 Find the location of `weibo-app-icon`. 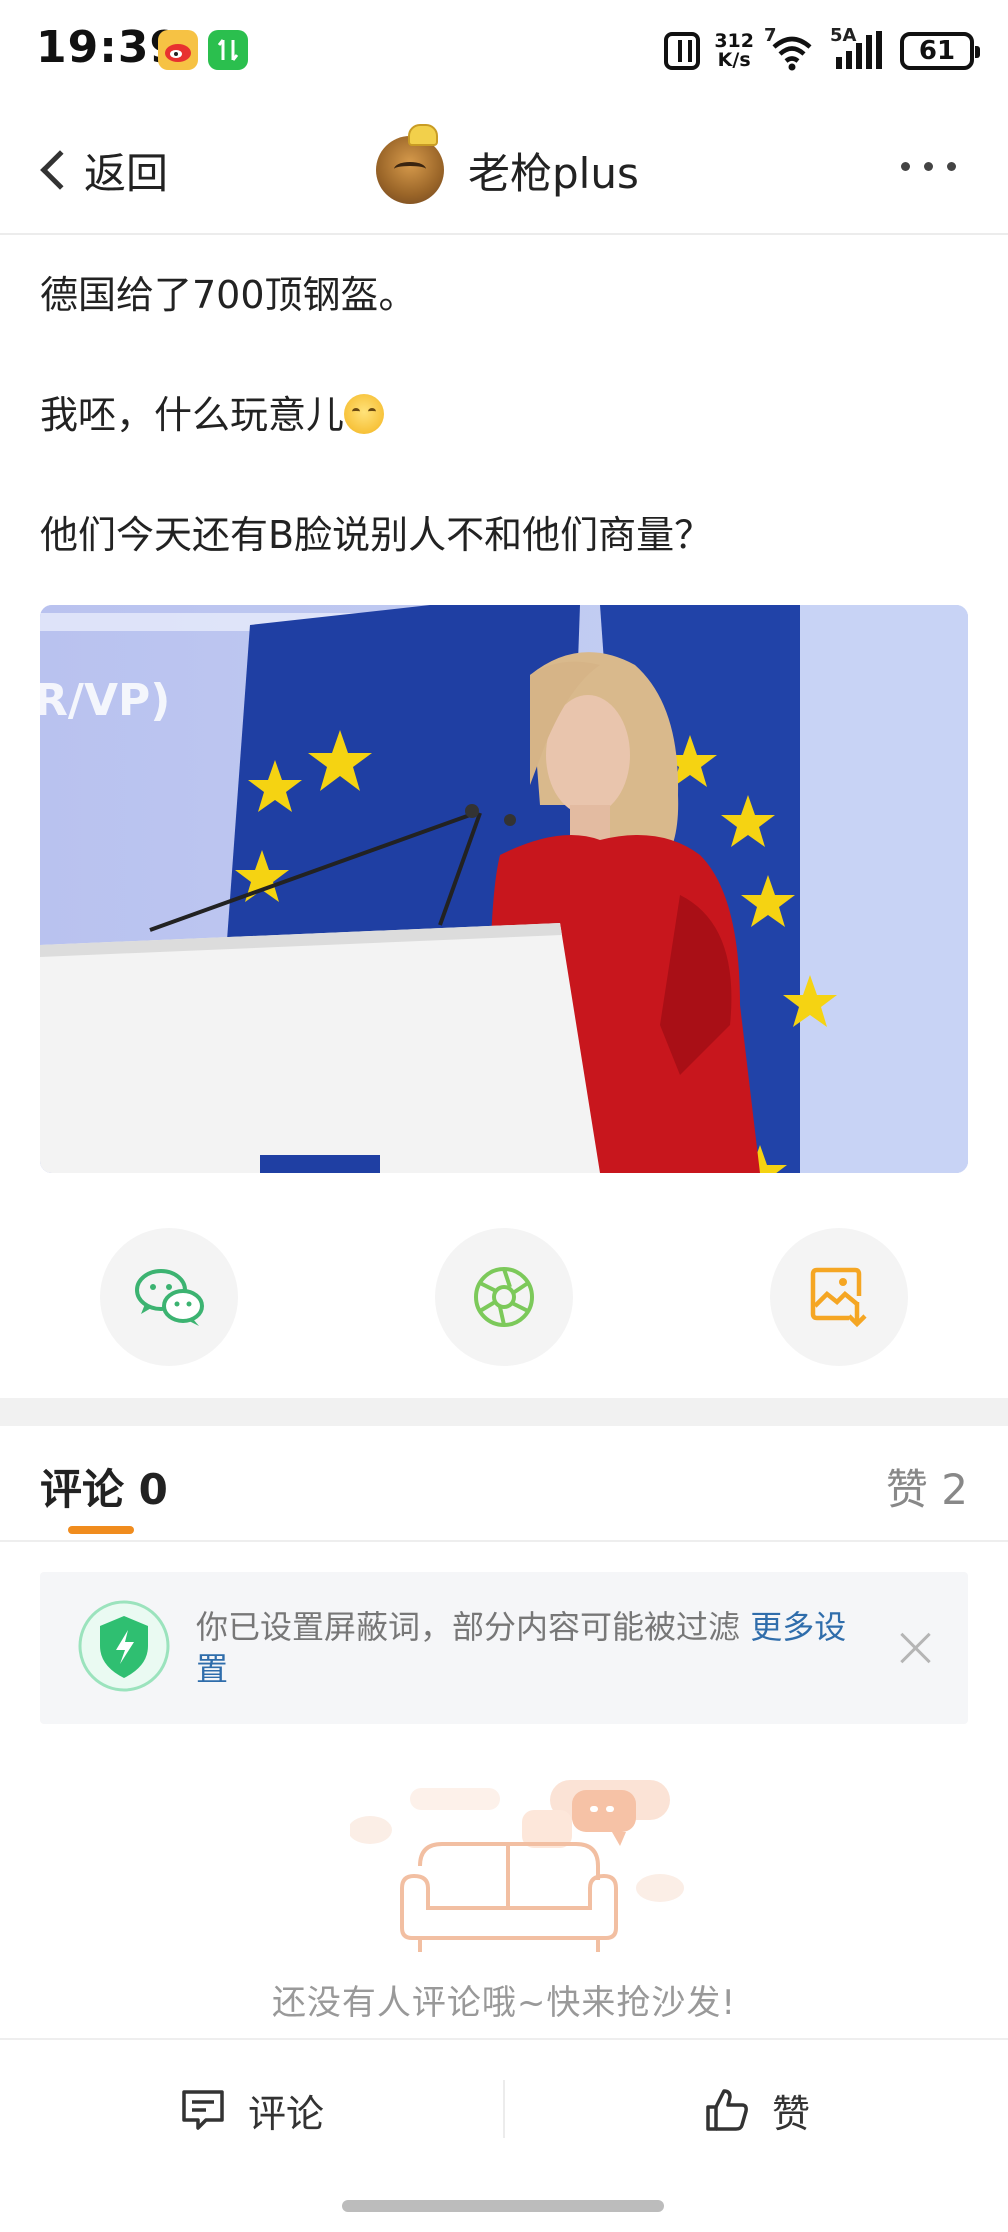

weibo-app-icon is located at coordinates (178, 50).